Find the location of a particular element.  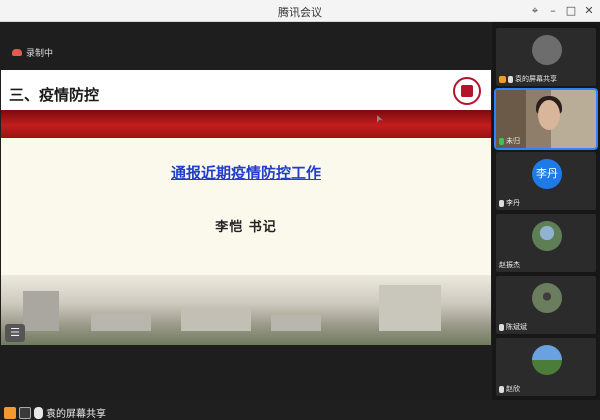

university-logo-icon is located at coordinates (467, 91).